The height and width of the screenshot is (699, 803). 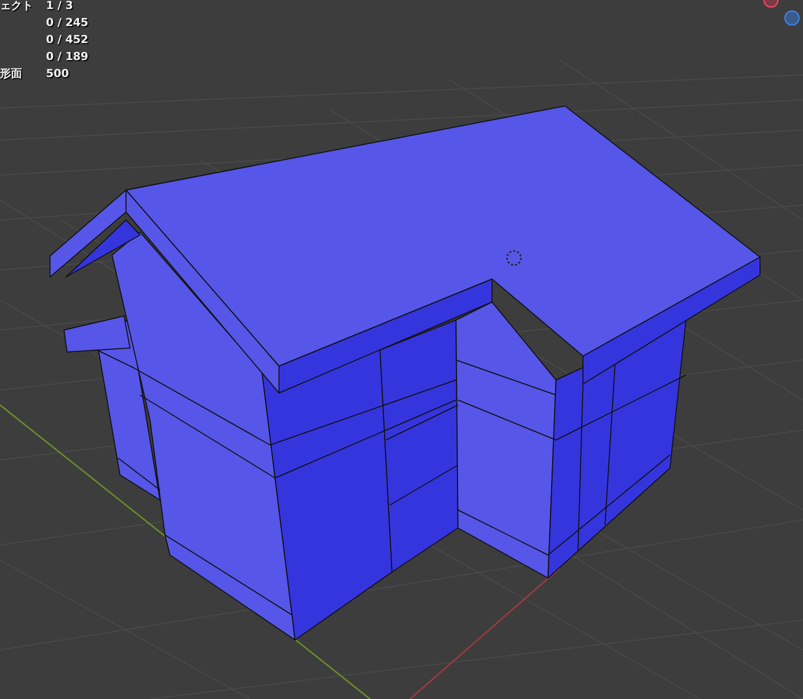 I want to click on stat-value: 0 / 189, so click(x=67, y=56).